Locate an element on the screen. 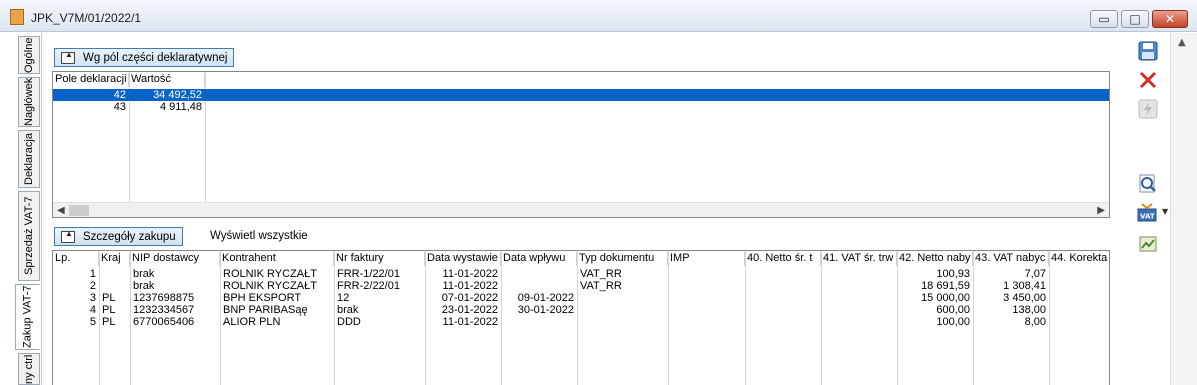 This screenshot has width=1197, height=385. cell-nr-faktury: 12 is located at coordinates (343, 298).